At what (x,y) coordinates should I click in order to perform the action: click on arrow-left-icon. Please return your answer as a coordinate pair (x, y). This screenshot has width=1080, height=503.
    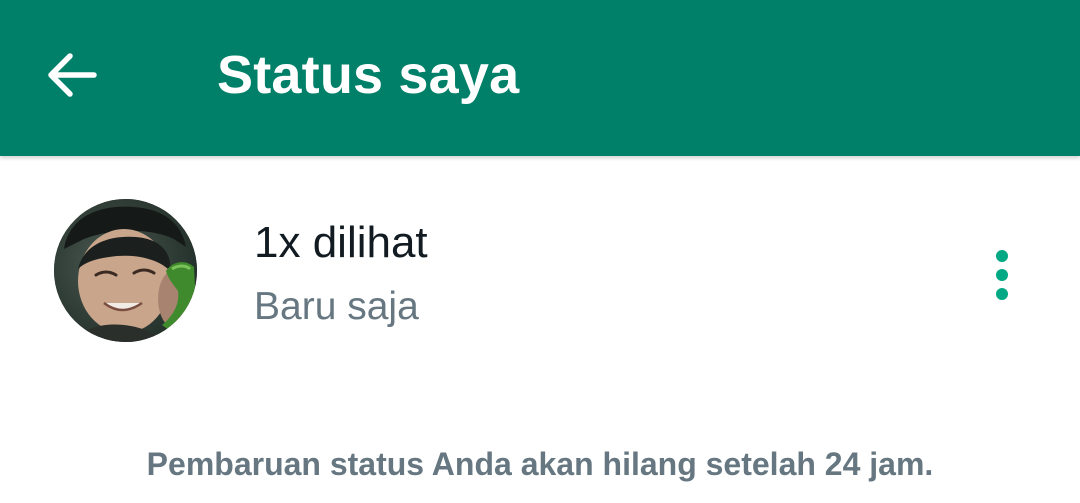
    Looking at the image, I should click on (72, 75).